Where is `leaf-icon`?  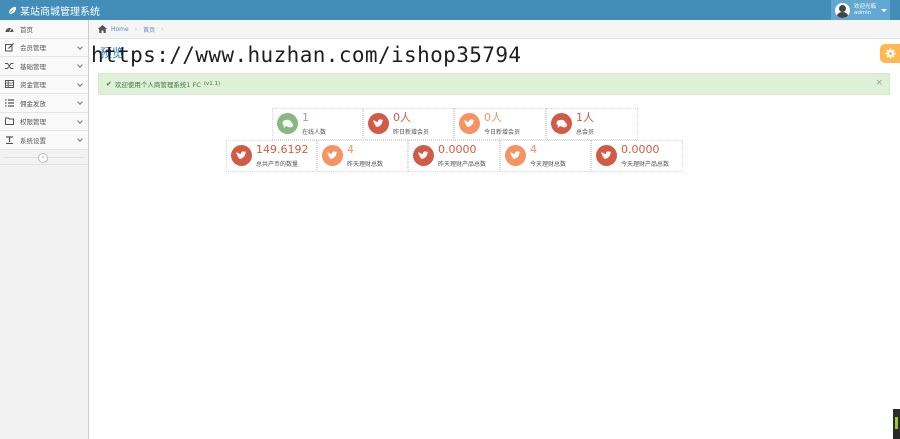 leaf-icon is located at coordinates (12, 10).